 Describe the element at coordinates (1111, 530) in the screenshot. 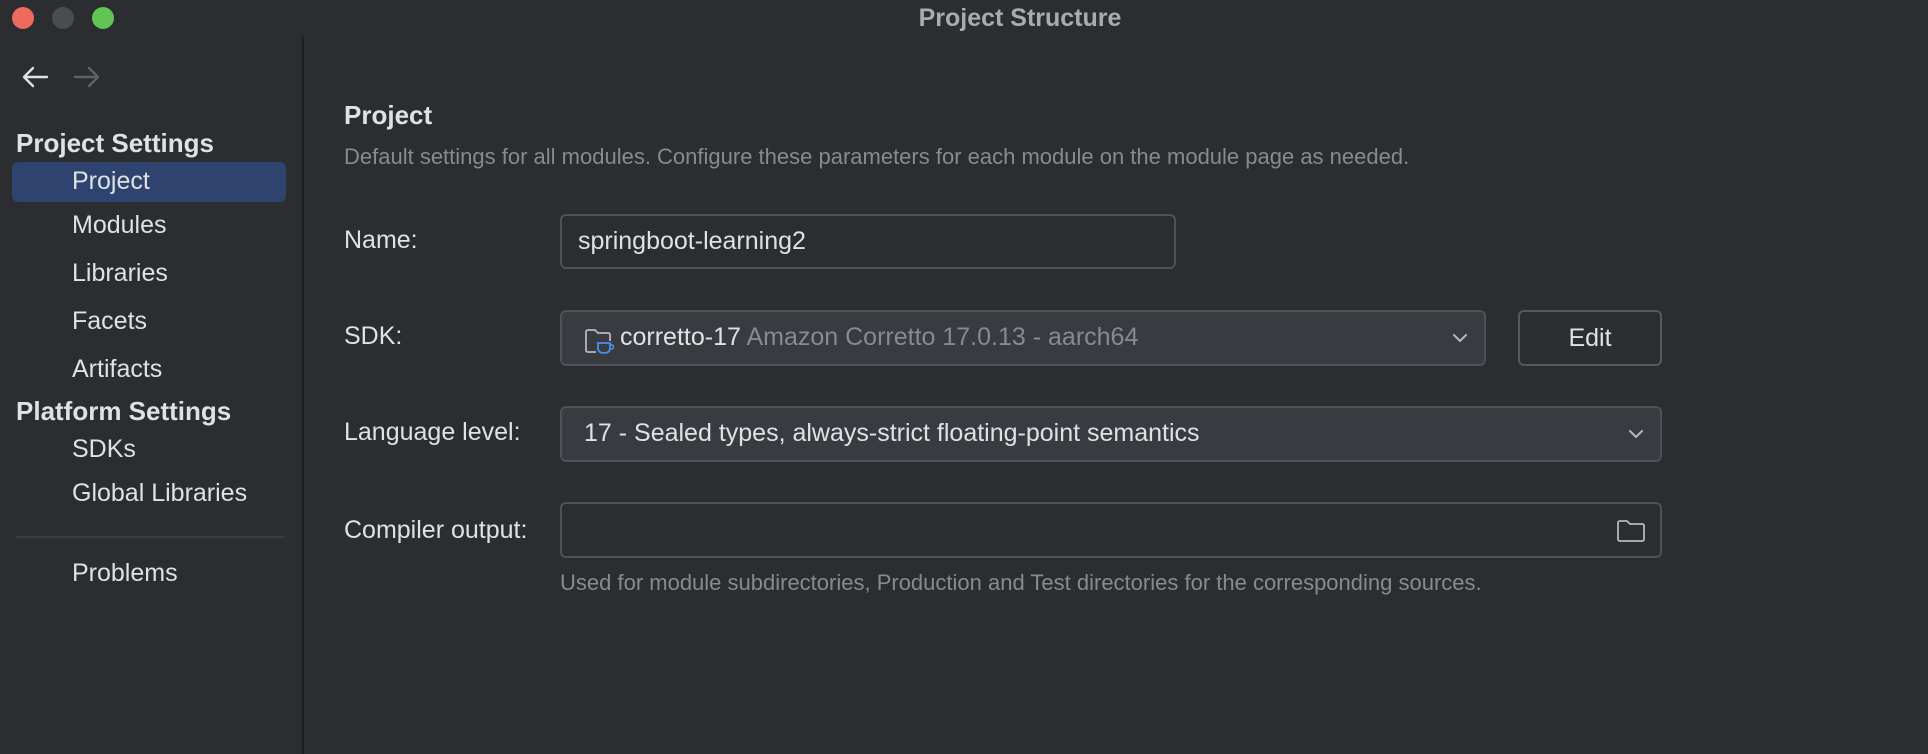

I see `compiler-output-field` at that location.